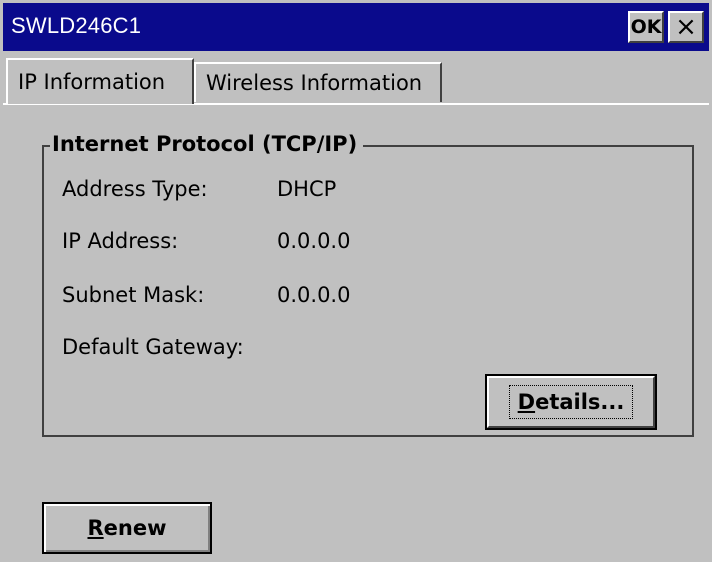 This screenshot has width=712, height=562. What do you see at coordinates (526, 402) in the screenshot?
I see `details-access-key: D` at bounding box center [526, 402].